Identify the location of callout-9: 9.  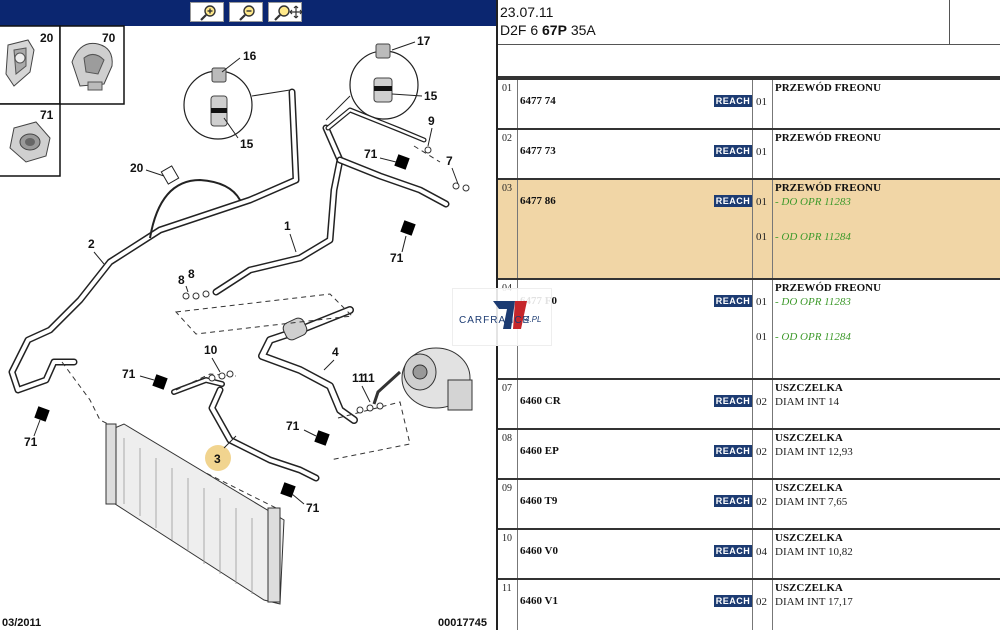
(431, 121).